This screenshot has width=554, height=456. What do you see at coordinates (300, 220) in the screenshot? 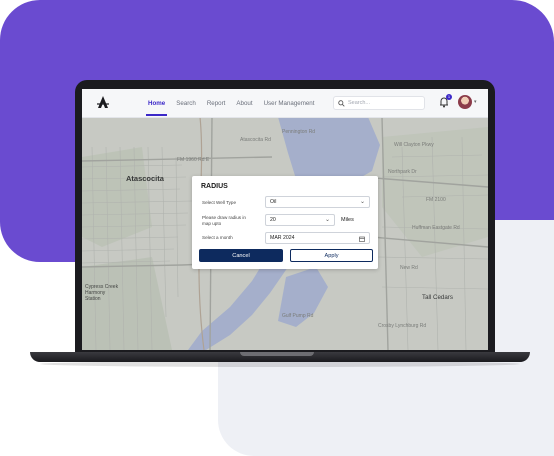
I see `radius-select: 20 ⌄` at bounding box center [300, 220].